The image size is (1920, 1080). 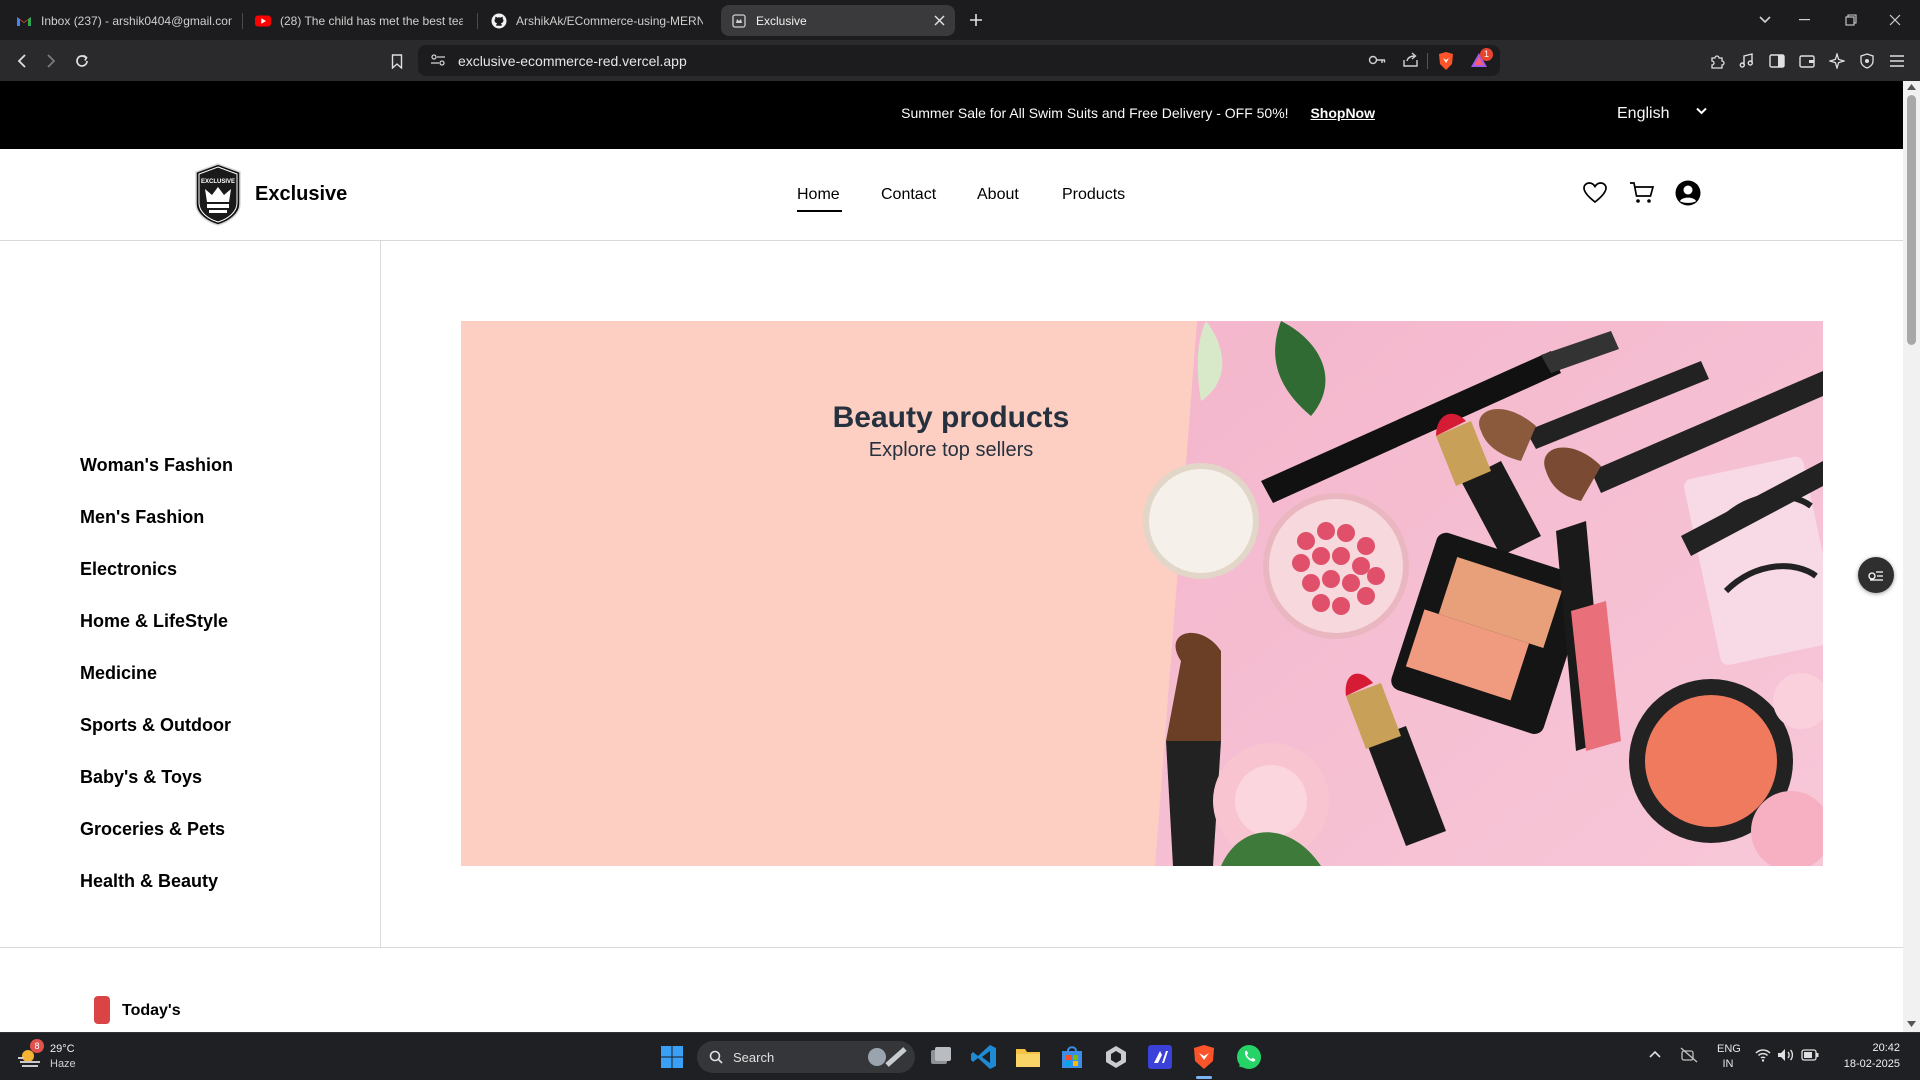 I want to click on file-explorer-icon, so click(x=1028, y=1057).